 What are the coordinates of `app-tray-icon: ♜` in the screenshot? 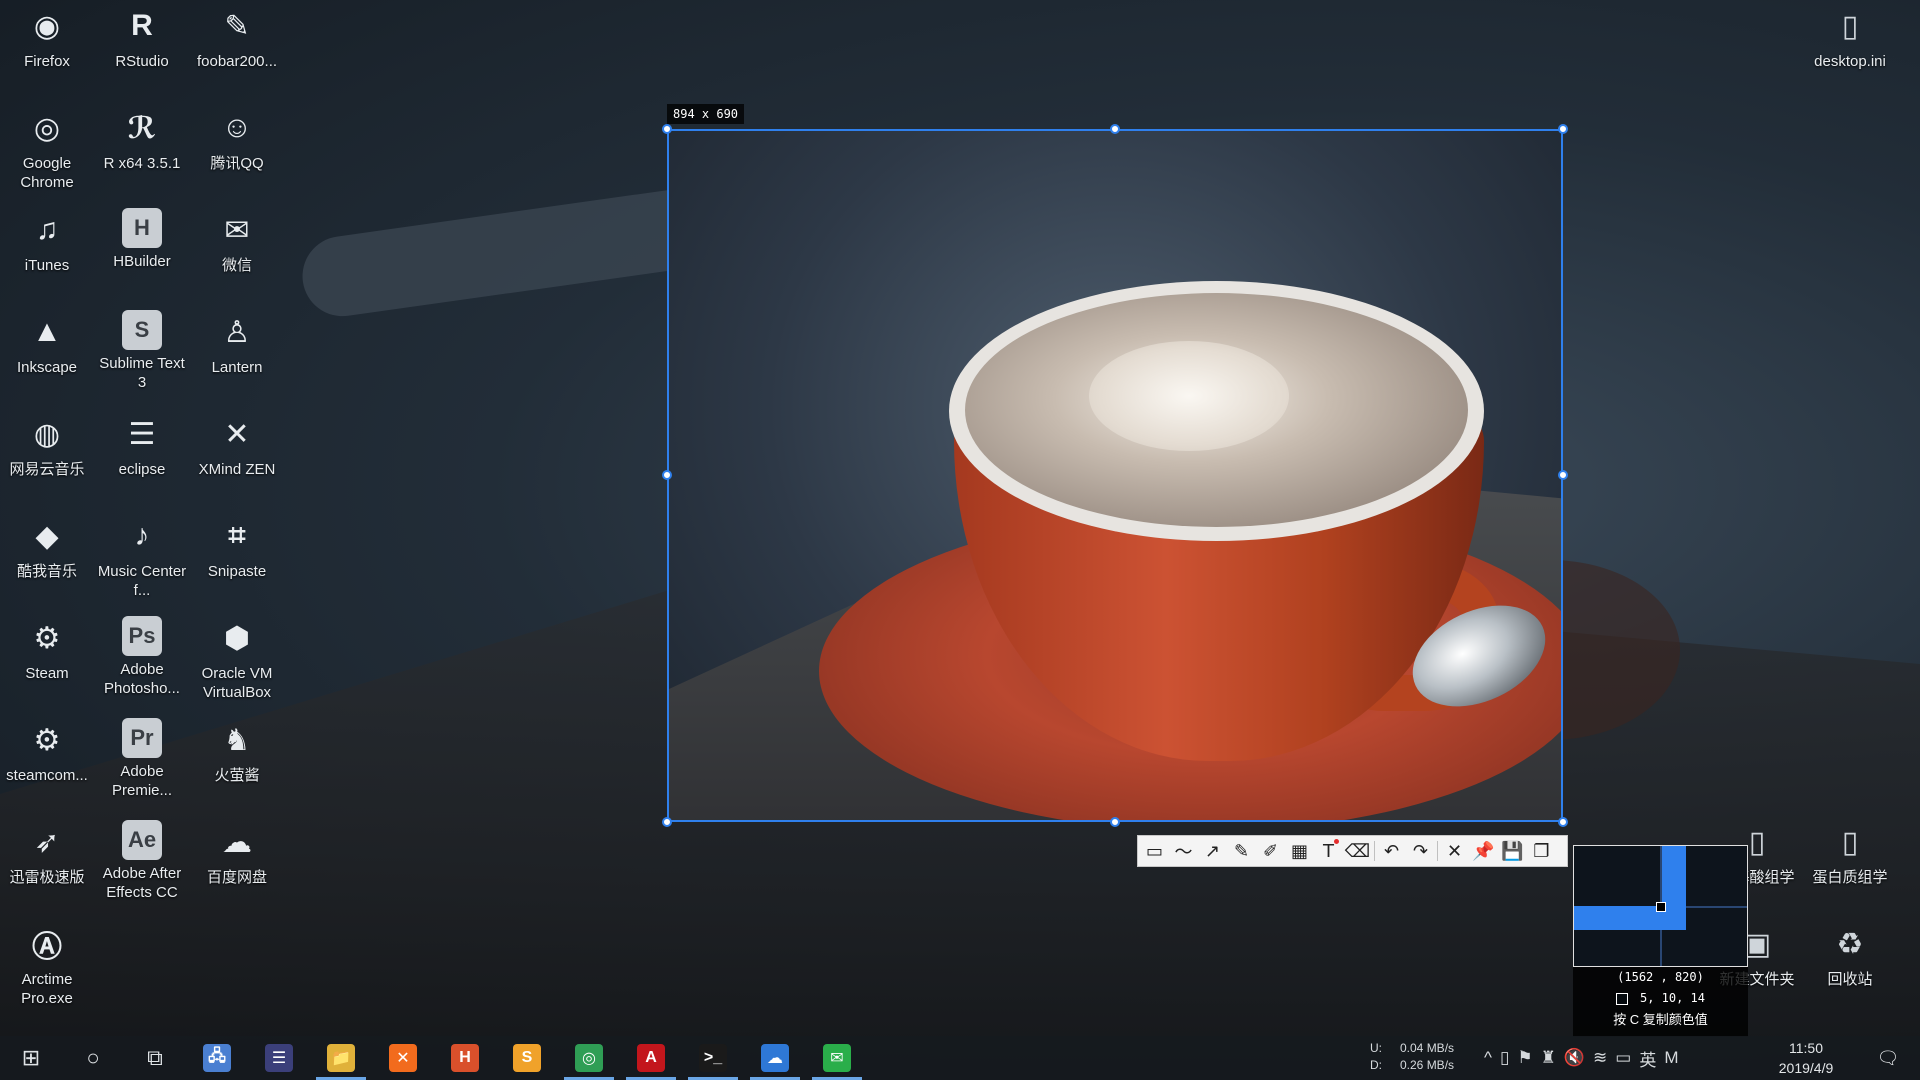 It's located at (1548, 1058).